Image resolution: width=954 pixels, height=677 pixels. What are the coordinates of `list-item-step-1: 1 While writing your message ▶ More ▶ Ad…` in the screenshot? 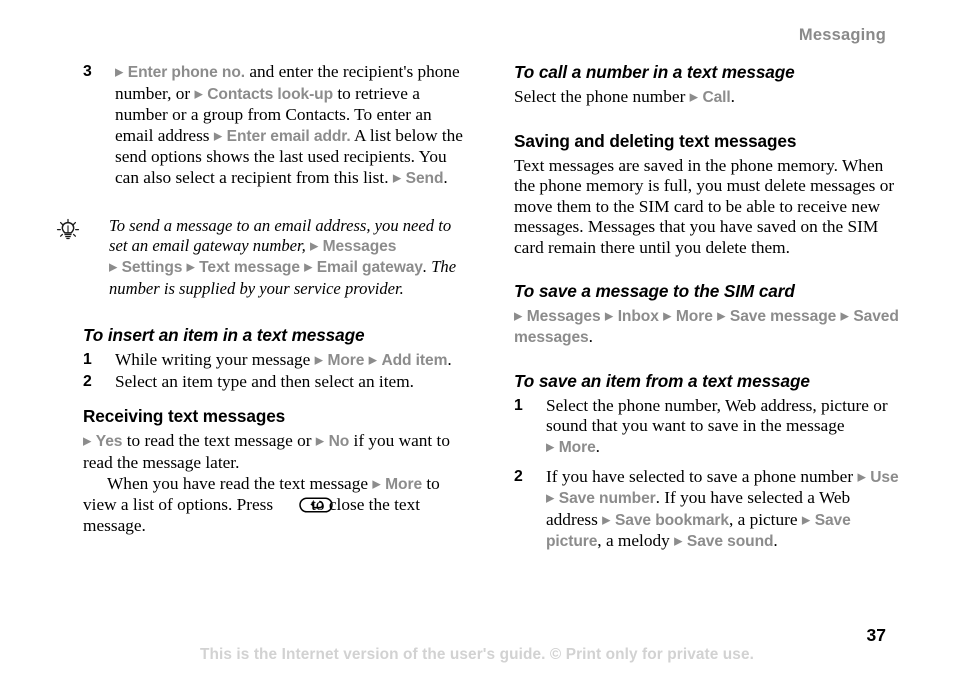 It's located at (275, 361).